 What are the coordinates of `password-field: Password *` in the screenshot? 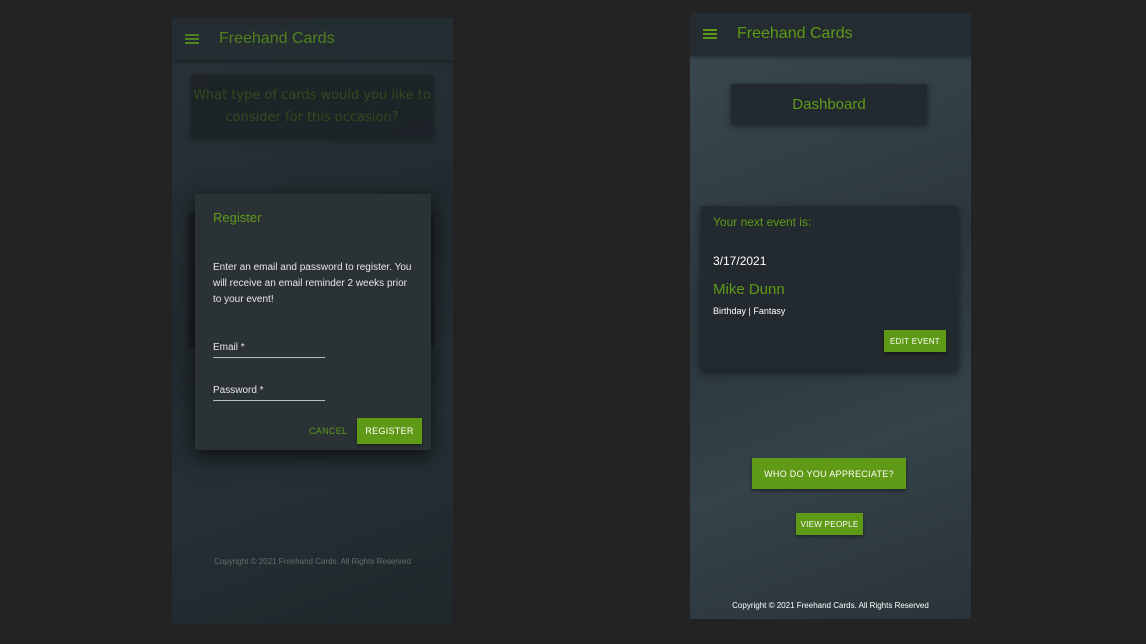 It's located at (269, 393).